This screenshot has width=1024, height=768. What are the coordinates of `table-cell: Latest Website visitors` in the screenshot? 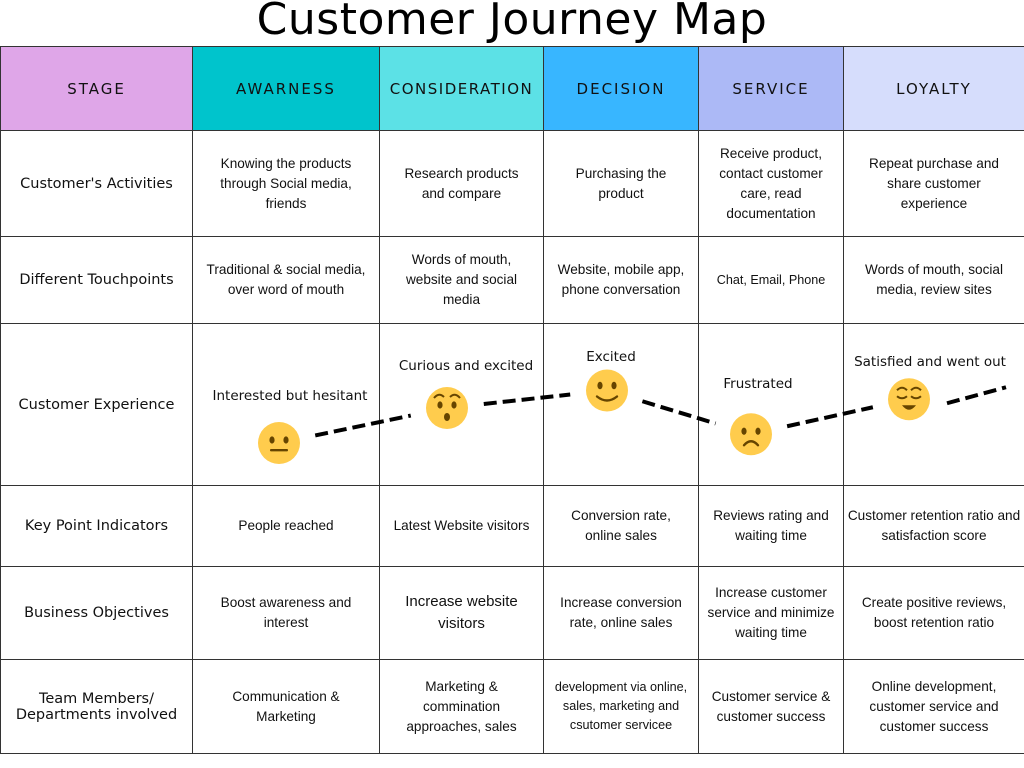 It's located at (461, 526).